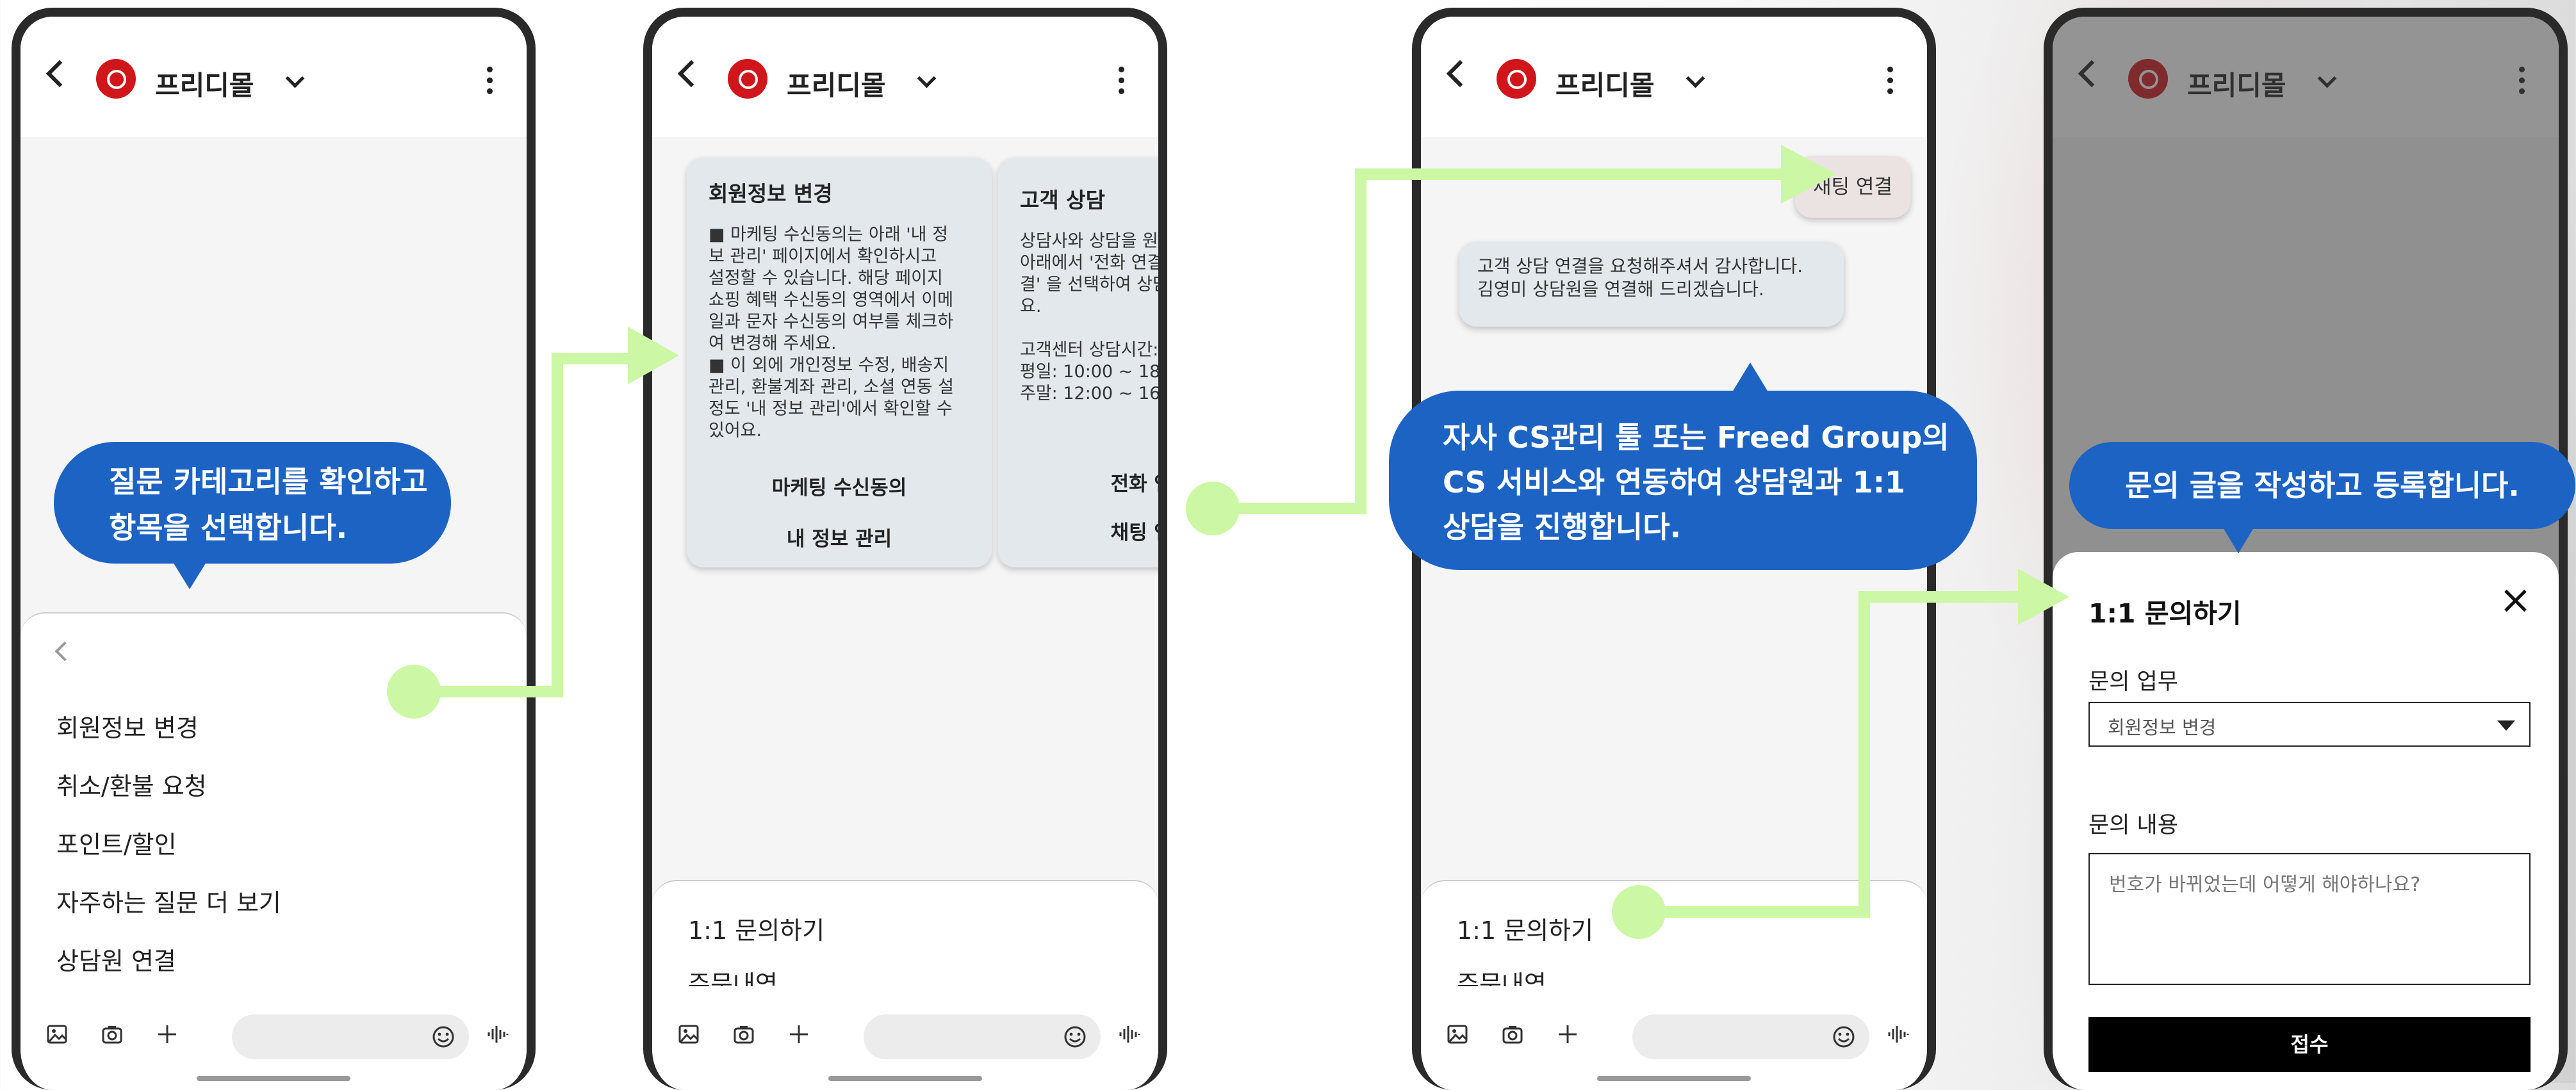  Describe the element at coordinates (2322, 485) in the screenshot. I see `callout-step-4: 문의 글을 작성하고 등록합니다.` at that location.